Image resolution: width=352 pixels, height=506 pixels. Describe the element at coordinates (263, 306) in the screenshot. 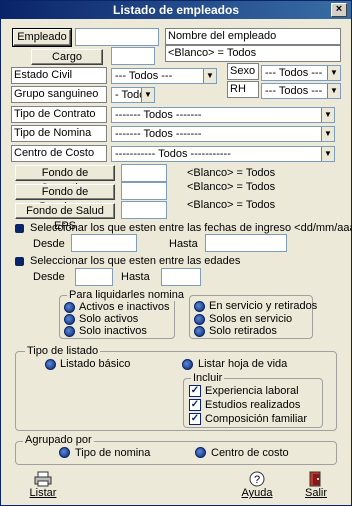

I see `servicio-option-0: En servicio y retirados` at that location.